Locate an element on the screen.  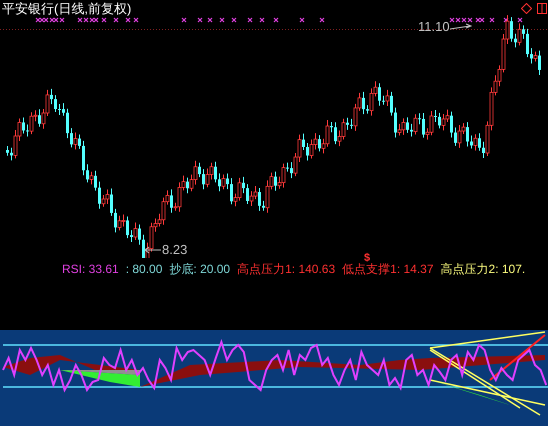
high-price-label: 11.10 is located at coordinates (434, 26).